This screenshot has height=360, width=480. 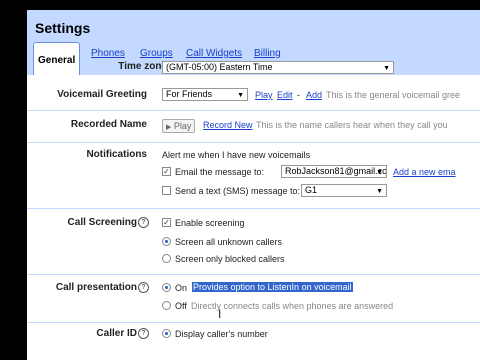 What do you see at coordinates (236, 155) in the screenshot?
I see `notifications-intro: Alert me when I have new voicemails` at bounding box center [236, 155].